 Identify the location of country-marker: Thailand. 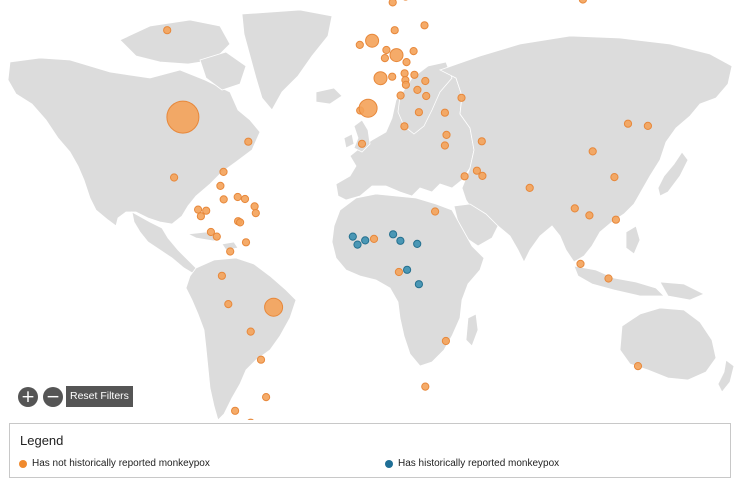
(574, 208).